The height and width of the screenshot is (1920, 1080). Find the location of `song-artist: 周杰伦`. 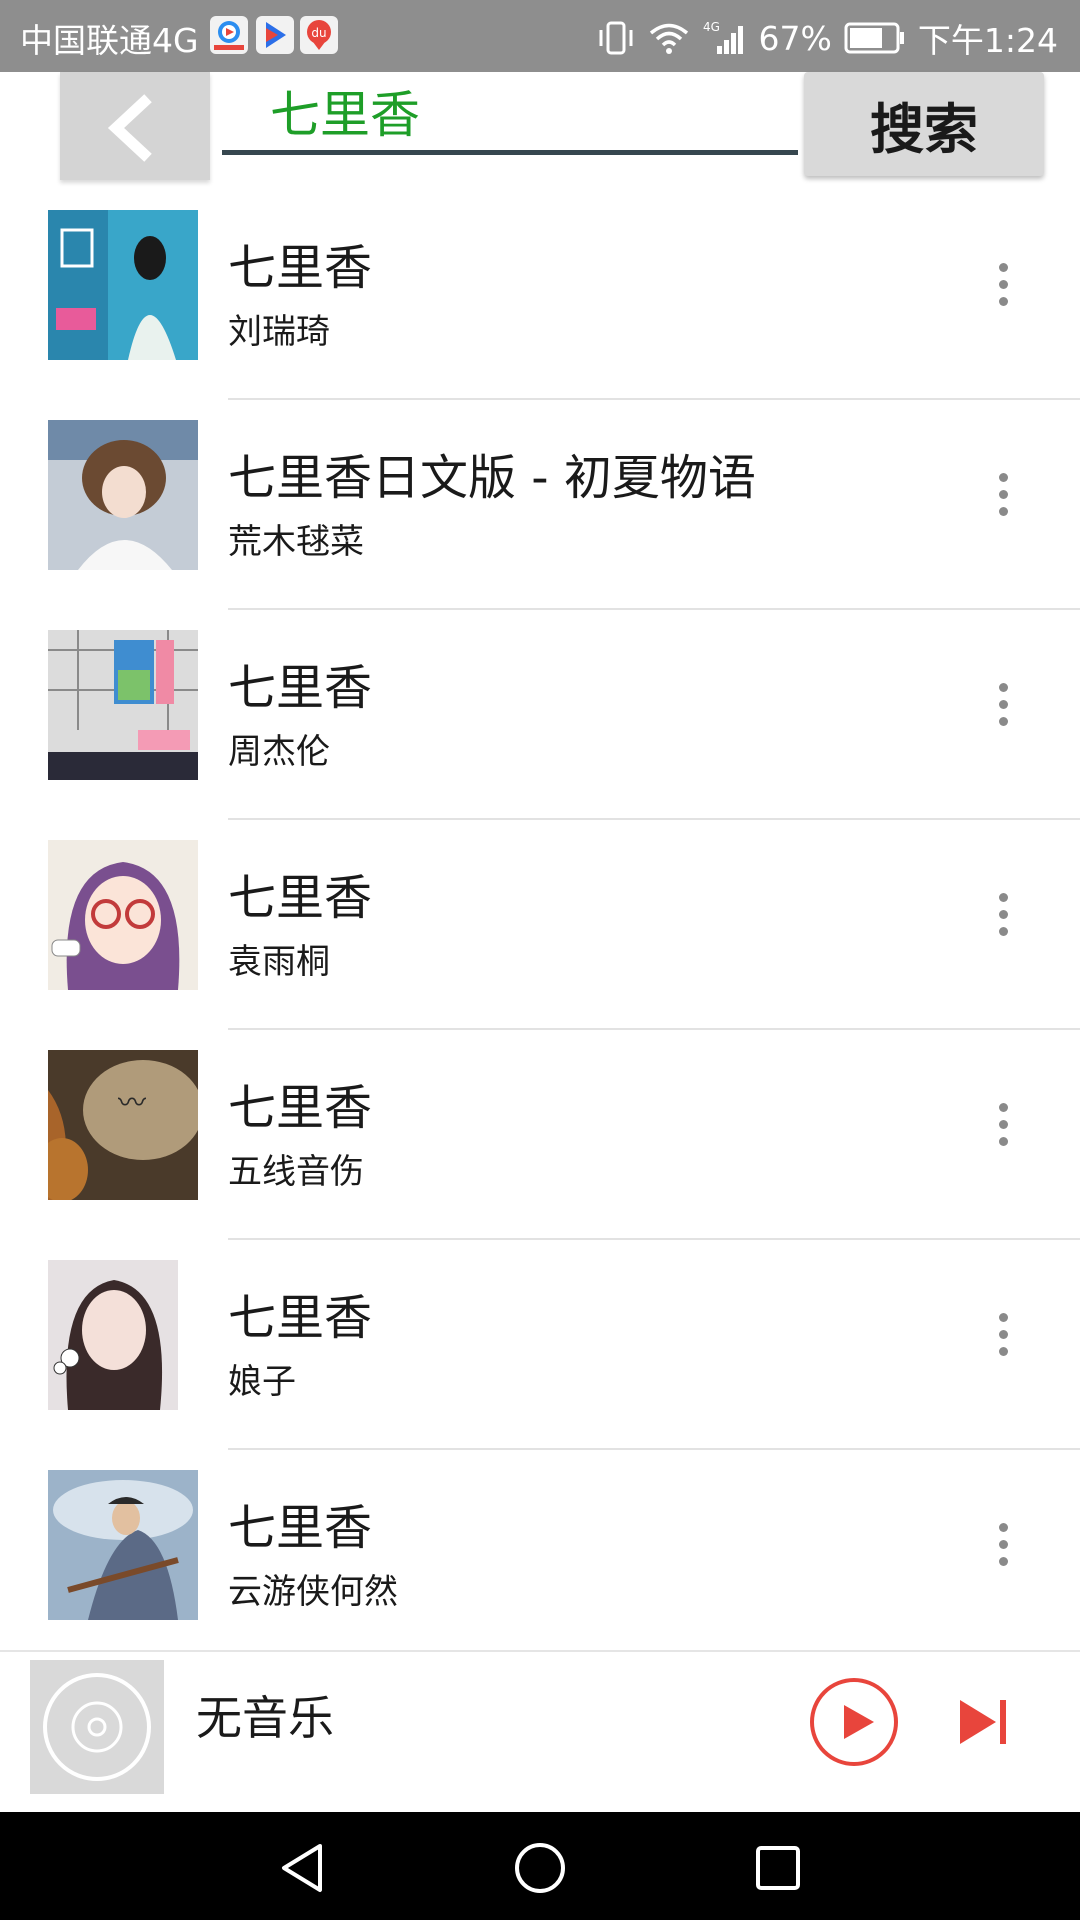

song-artist: 周杰伦 is located at coordinates (279, 752).